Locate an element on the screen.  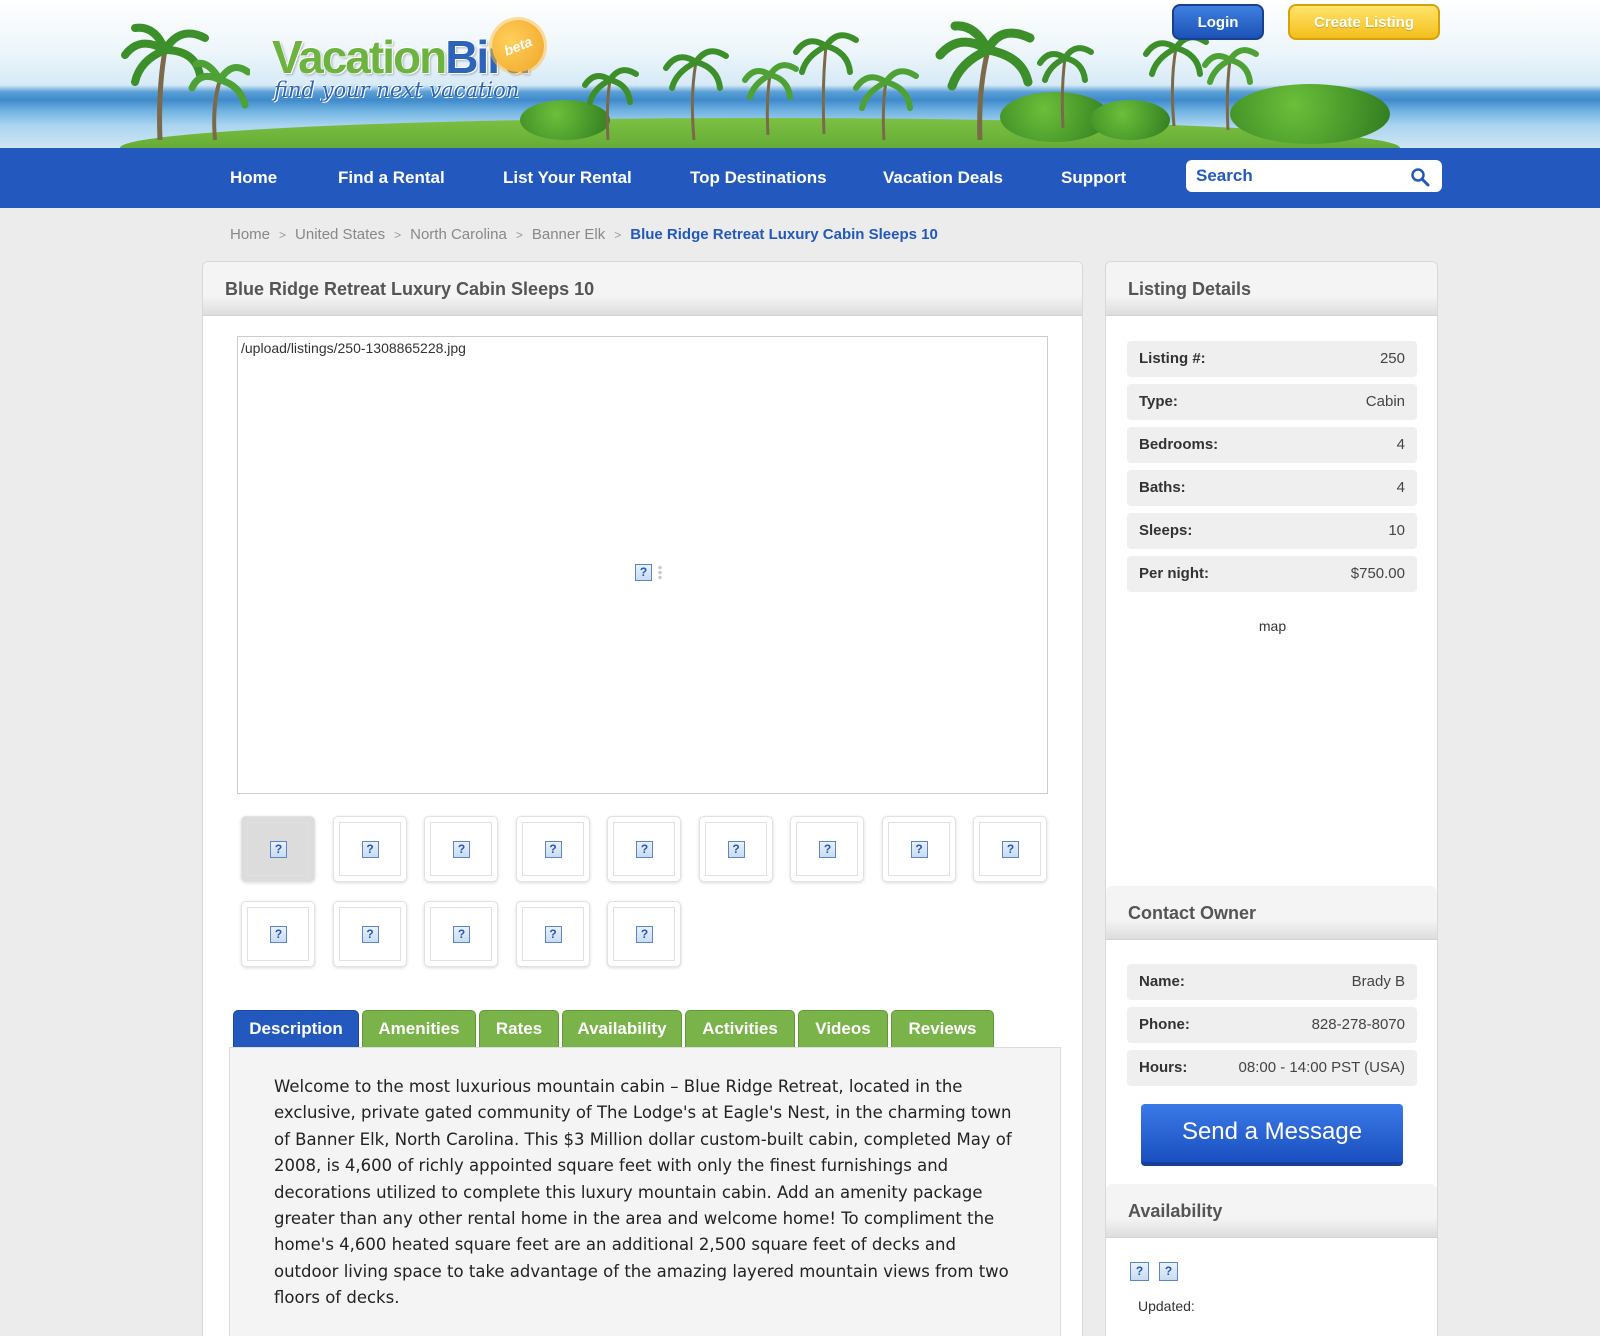
detail-row-baths: Baths: 4 is located at coordinates (1272, 488).